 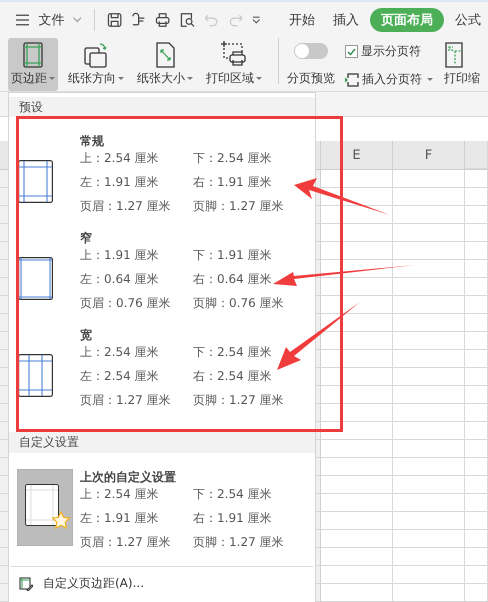 I want to click on margin-value: 页眉：0.76 厘米, so click(x=126, y=303).